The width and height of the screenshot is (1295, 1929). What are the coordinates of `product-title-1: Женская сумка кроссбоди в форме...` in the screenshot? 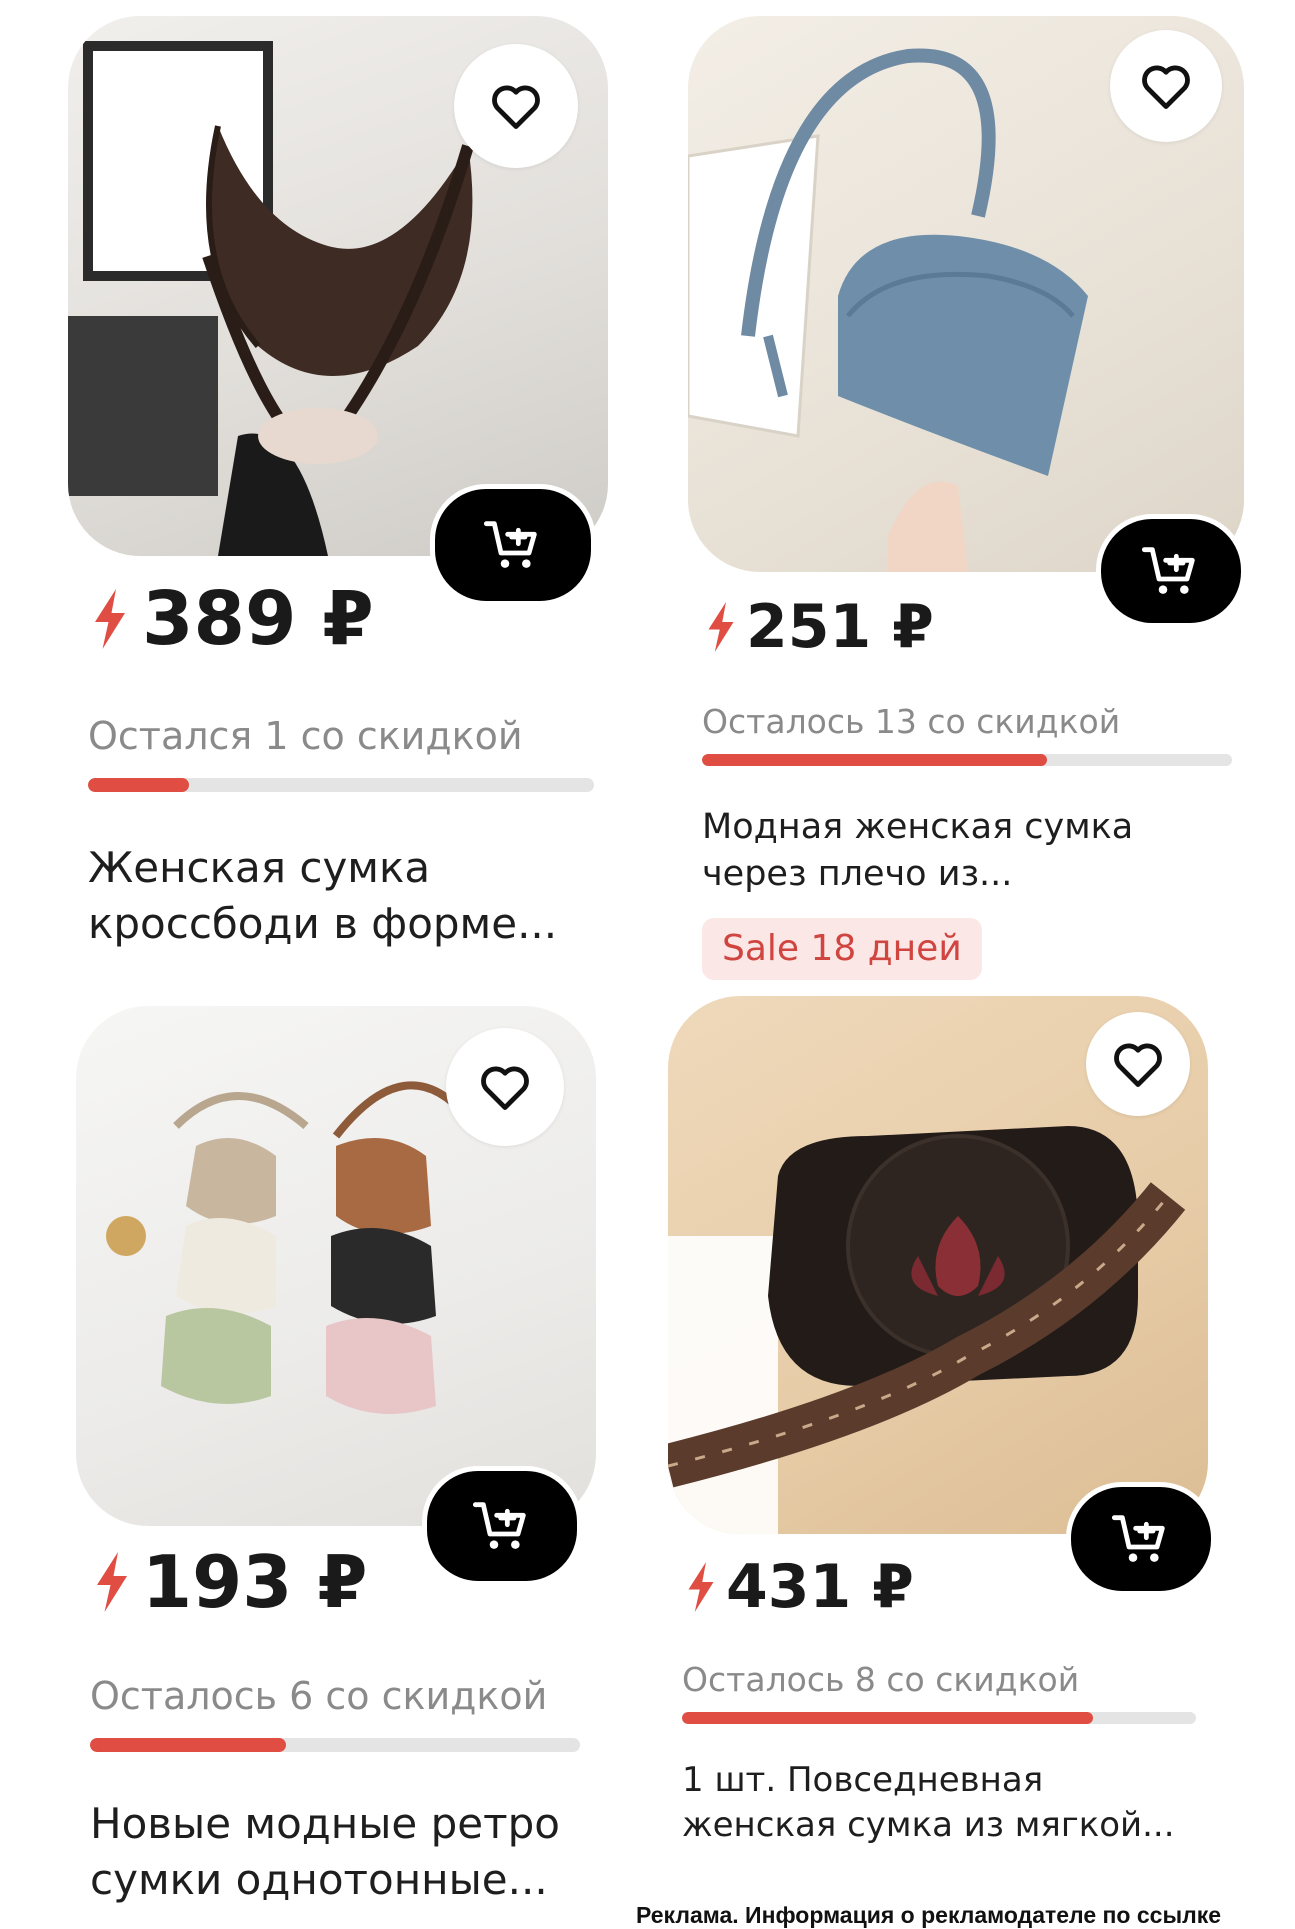 It's located at (322, 896).